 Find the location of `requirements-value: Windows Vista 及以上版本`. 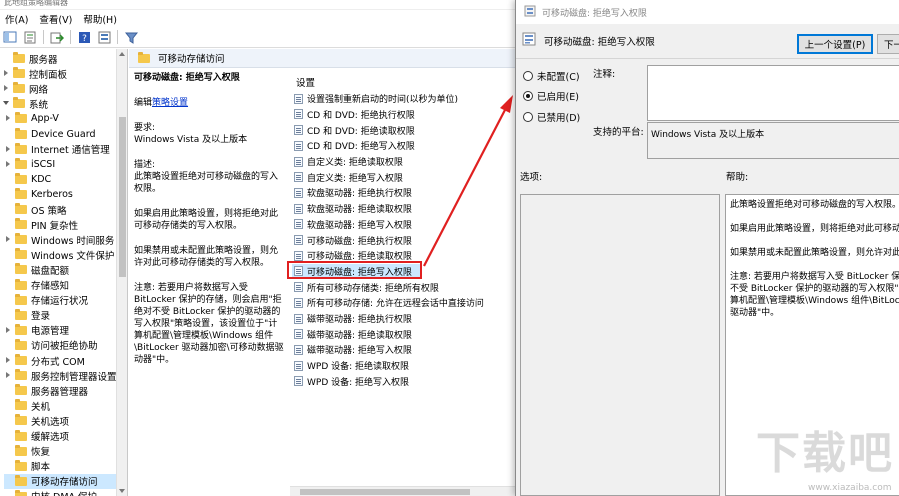

requirements-value: Windows Vista 及以上版本 is located at coordinates (191, 140).